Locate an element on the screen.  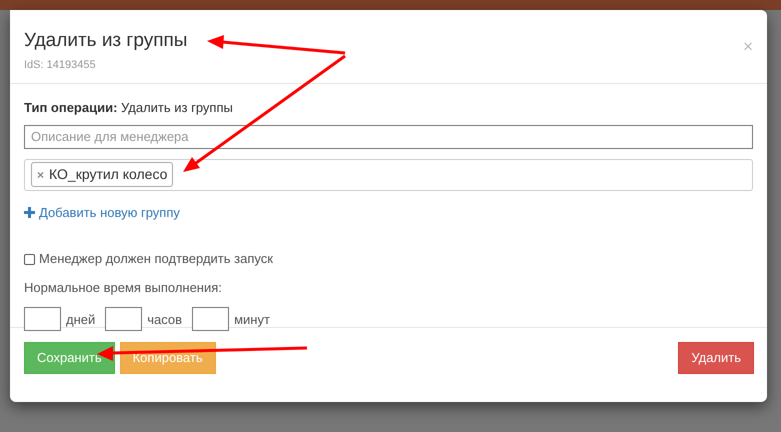
add-group-link: Добавить новую группу is located at coordinates (102, 212).